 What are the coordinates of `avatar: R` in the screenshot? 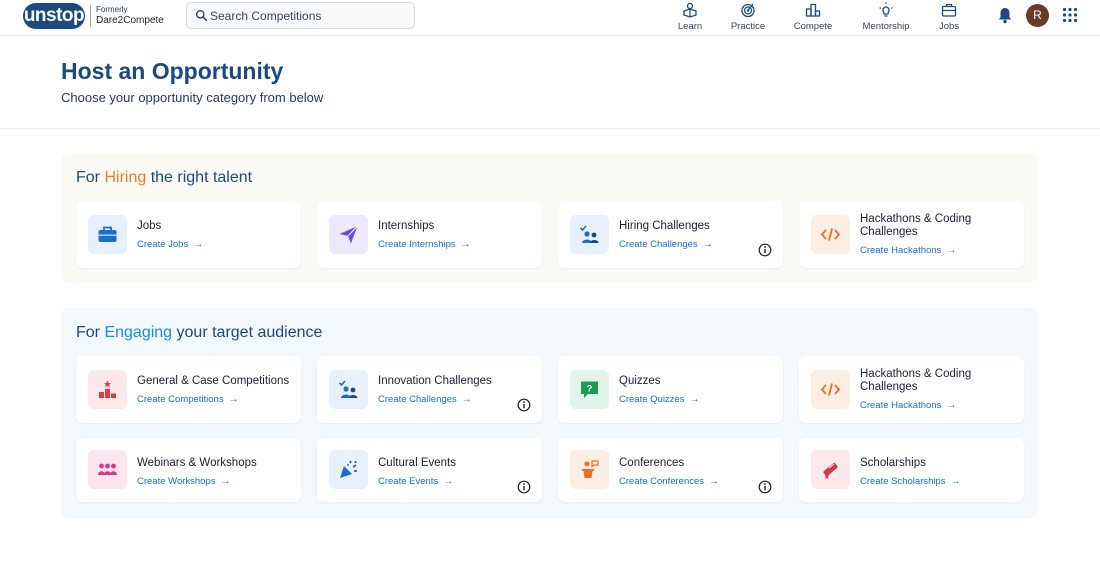 It's located at (1037, 15).